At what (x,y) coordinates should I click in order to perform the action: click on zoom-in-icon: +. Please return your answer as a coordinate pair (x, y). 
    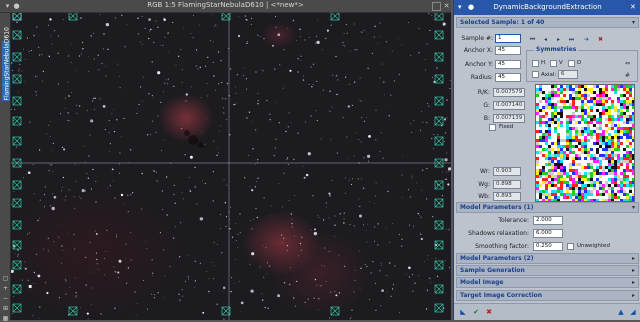
    Looking at the image, I should click on (5, 288).